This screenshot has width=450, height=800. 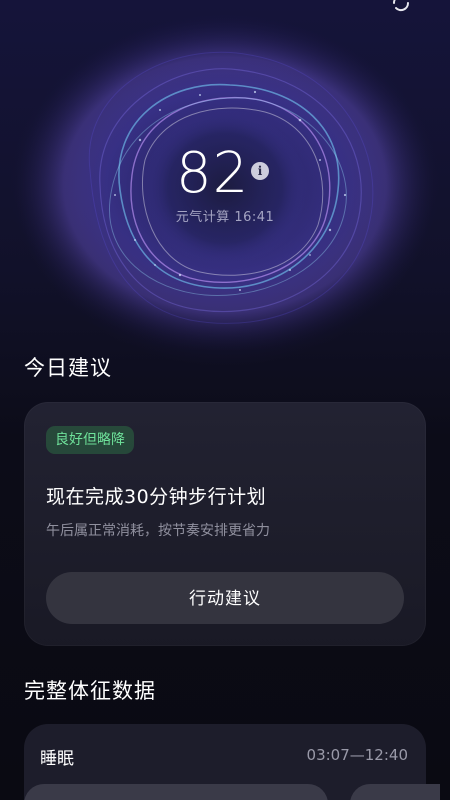 I want to click on score-value: 82, so click(x=213, y=173).